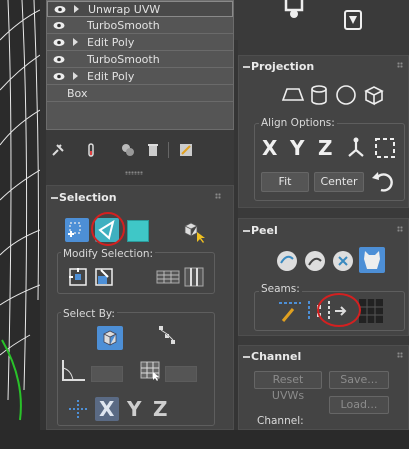  Describe the element at coordinates (264, 230) in the screenshot. I see `rollout-title: Peel` at that location.